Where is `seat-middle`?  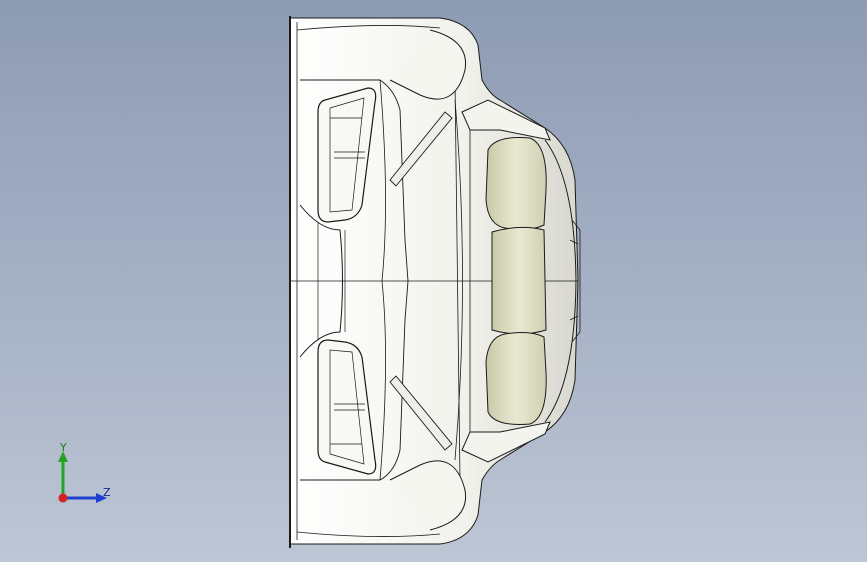 seat-middle is located at coordinates (519, 280).